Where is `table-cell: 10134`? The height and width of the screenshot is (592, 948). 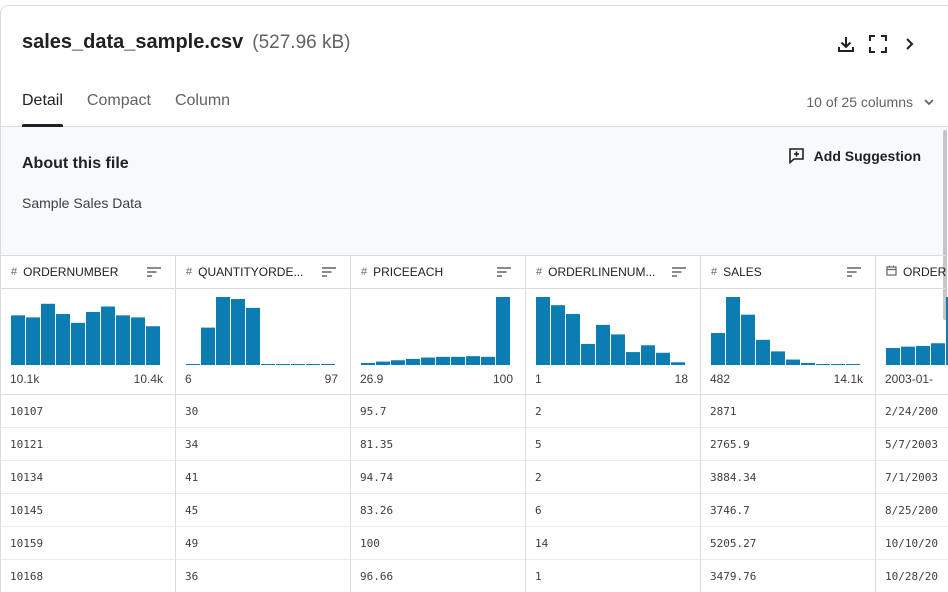
table-cell: 10134 is located at coordinates (88, 477).